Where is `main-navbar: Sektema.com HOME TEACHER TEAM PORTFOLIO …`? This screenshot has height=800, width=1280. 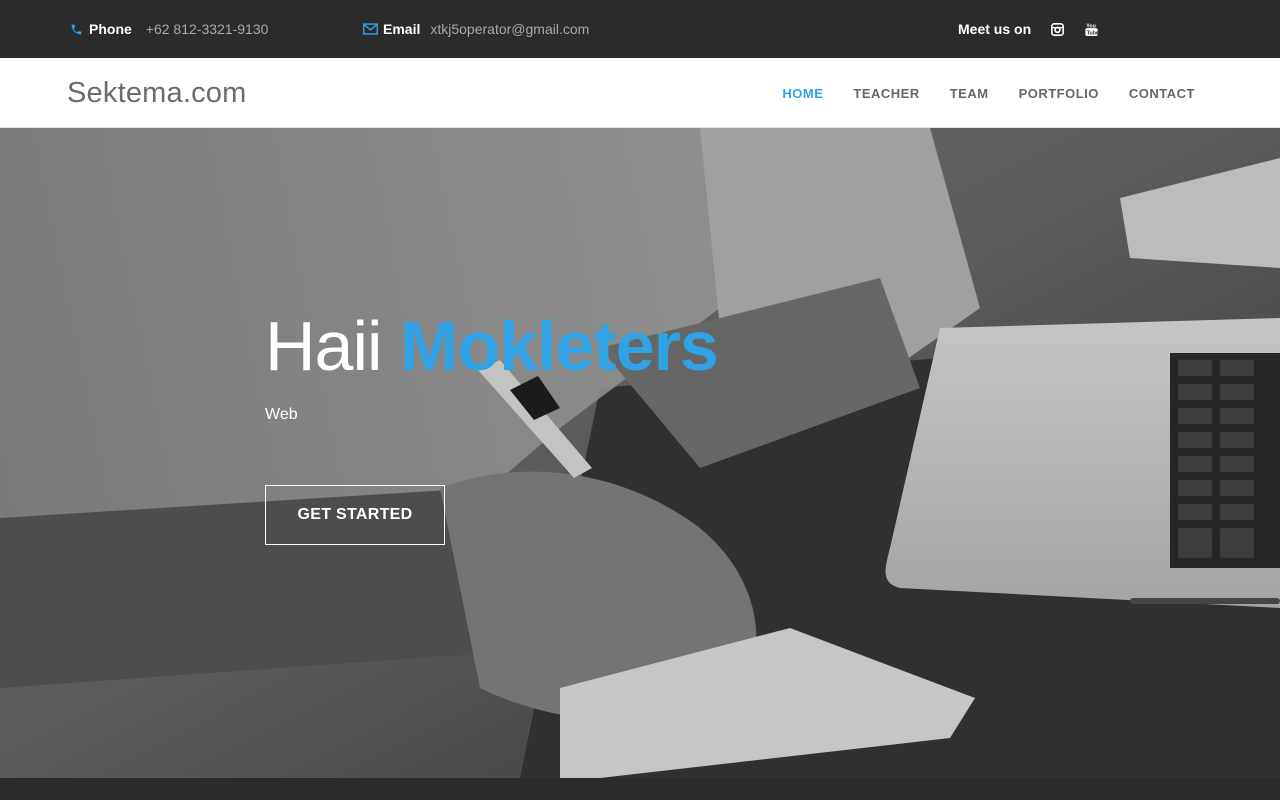 main-navbar: Sektema.com HOME TEACHER TEAM PORTFOLIO … is located at coordinates (640, 93).